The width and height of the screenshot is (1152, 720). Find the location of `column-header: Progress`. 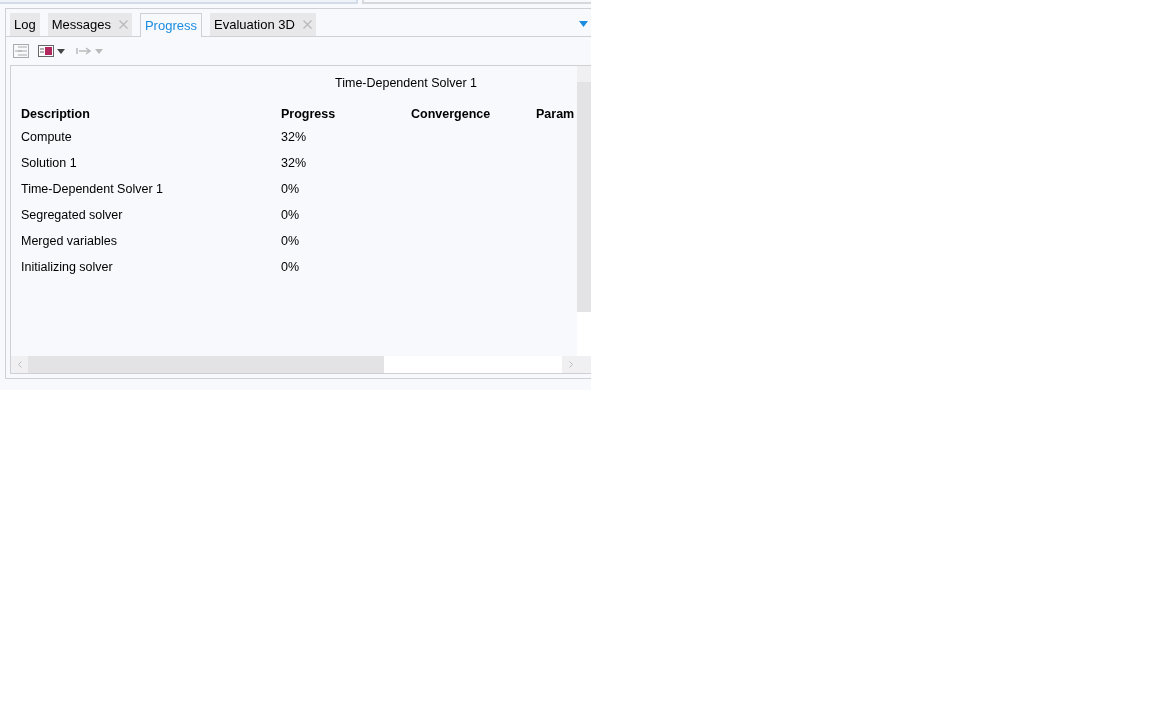

column-header: Progress is located at coordinates (309, 114).